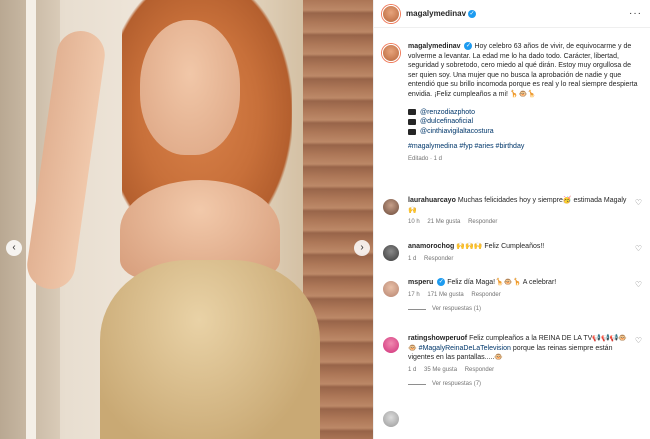 The image size is (650, 439). Describe the element at coordinates (465, 348) in the screenshot. I see `comment-hashtag: #MagalyReinaDeLaTelevision` at that location.